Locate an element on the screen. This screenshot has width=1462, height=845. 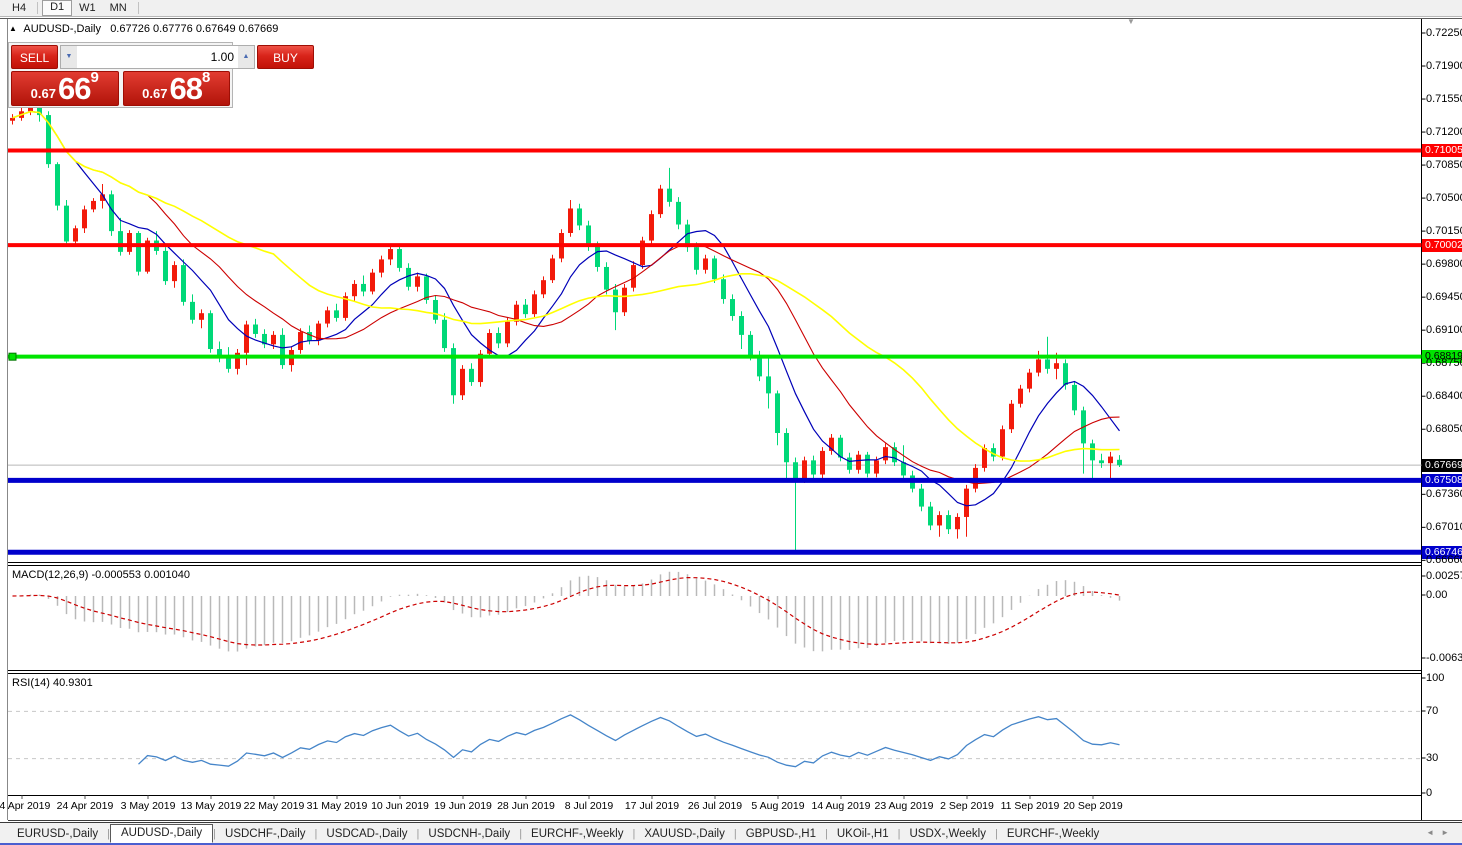
rsi-scale-tick: 100 is located at coordinates (1435, 678).